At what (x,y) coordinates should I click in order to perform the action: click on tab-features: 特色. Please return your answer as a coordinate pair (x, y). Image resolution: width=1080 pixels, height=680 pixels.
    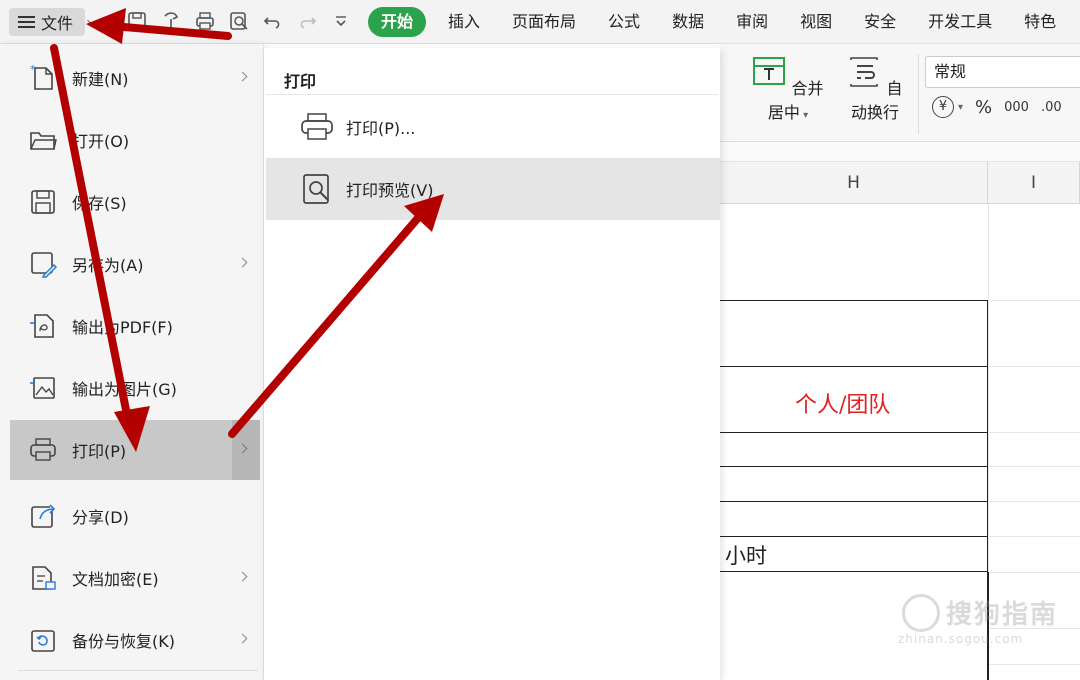
    Looking at the image, I should click on (1040, 22).